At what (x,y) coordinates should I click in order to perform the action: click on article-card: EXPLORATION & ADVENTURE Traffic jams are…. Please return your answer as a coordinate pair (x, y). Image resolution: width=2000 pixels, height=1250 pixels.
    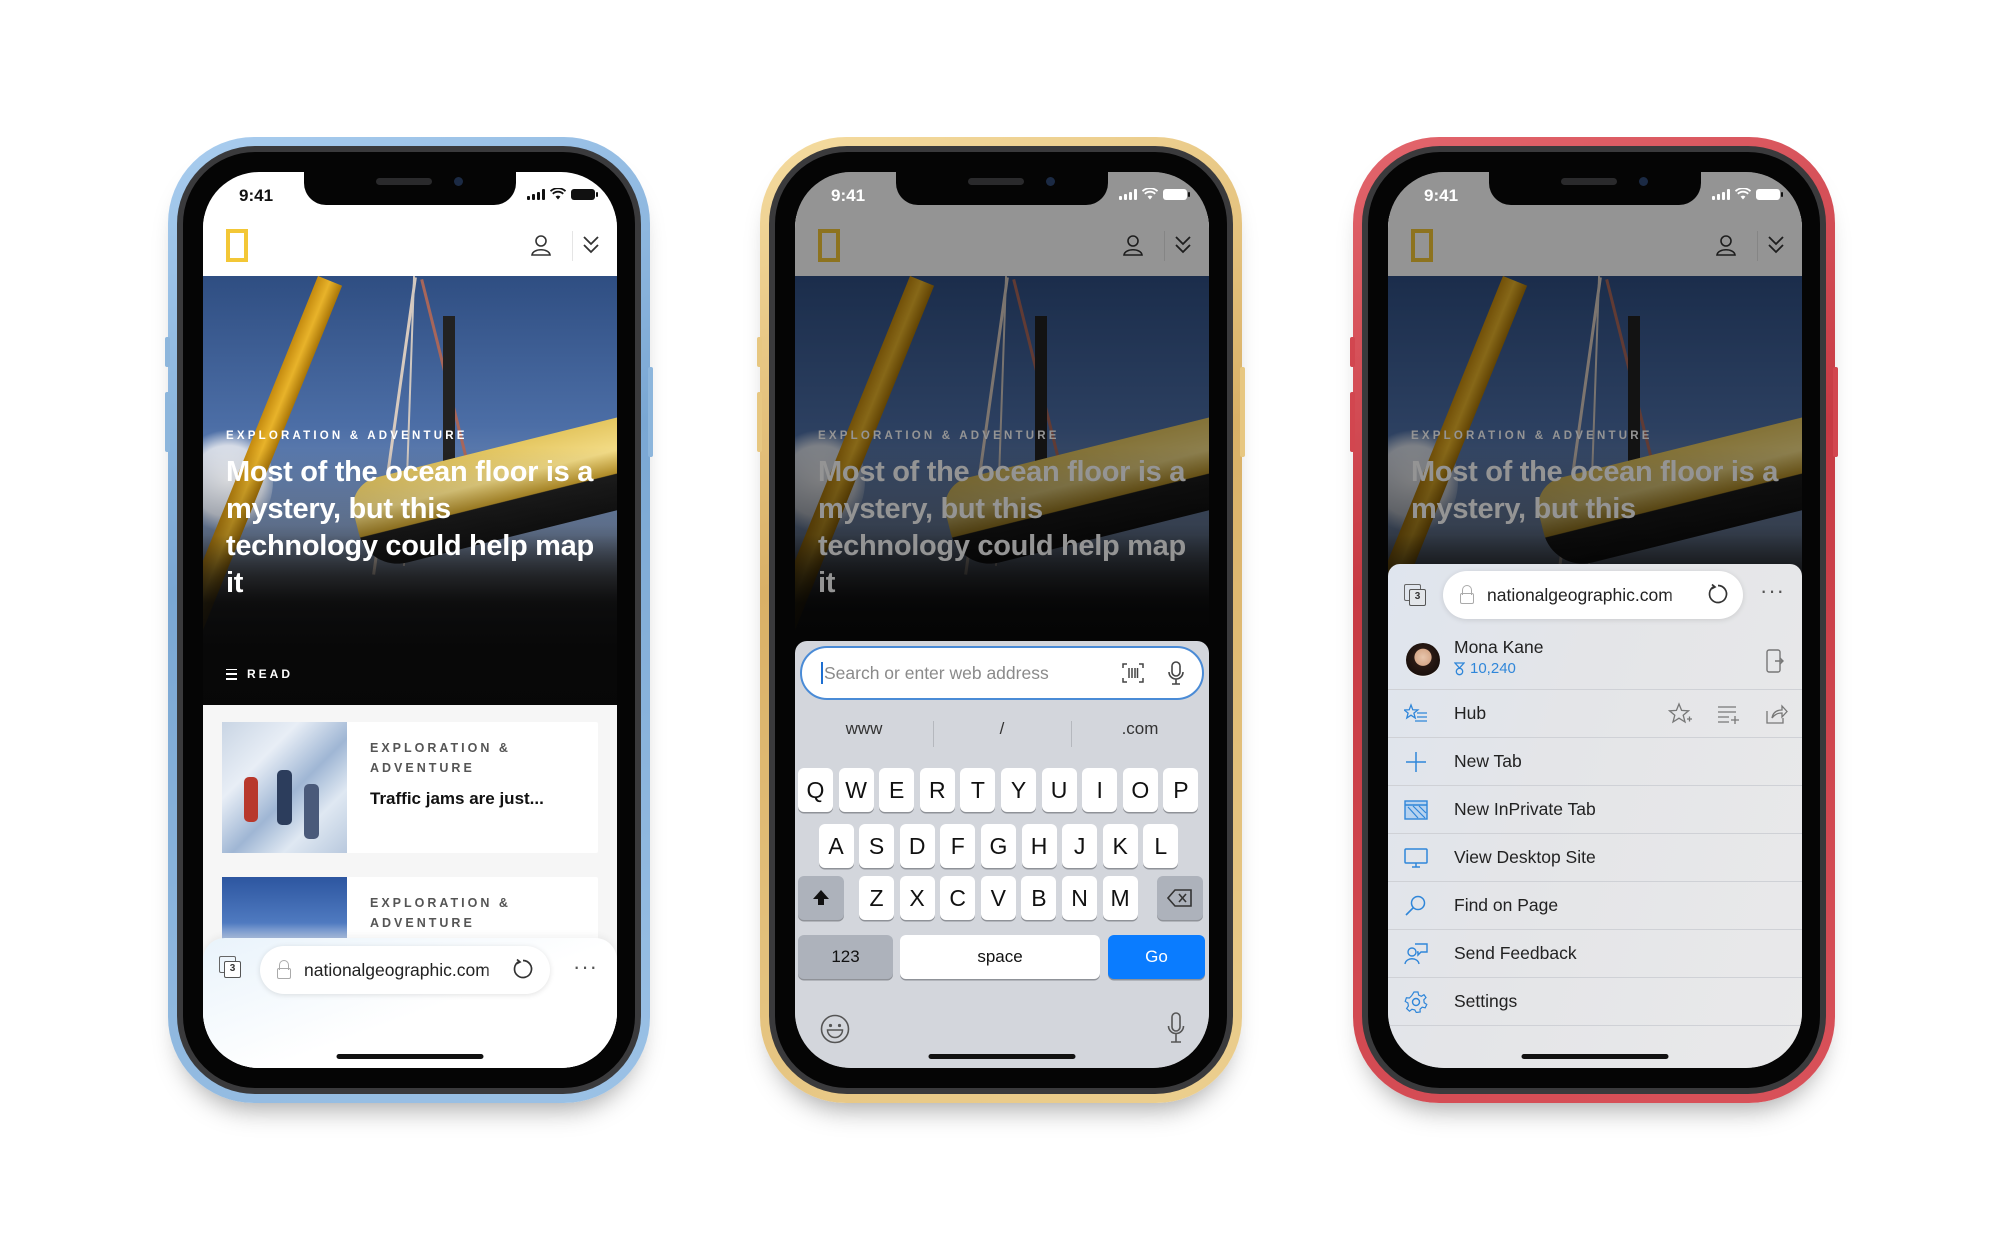
    Looking at the image, I should click on (410, 787).